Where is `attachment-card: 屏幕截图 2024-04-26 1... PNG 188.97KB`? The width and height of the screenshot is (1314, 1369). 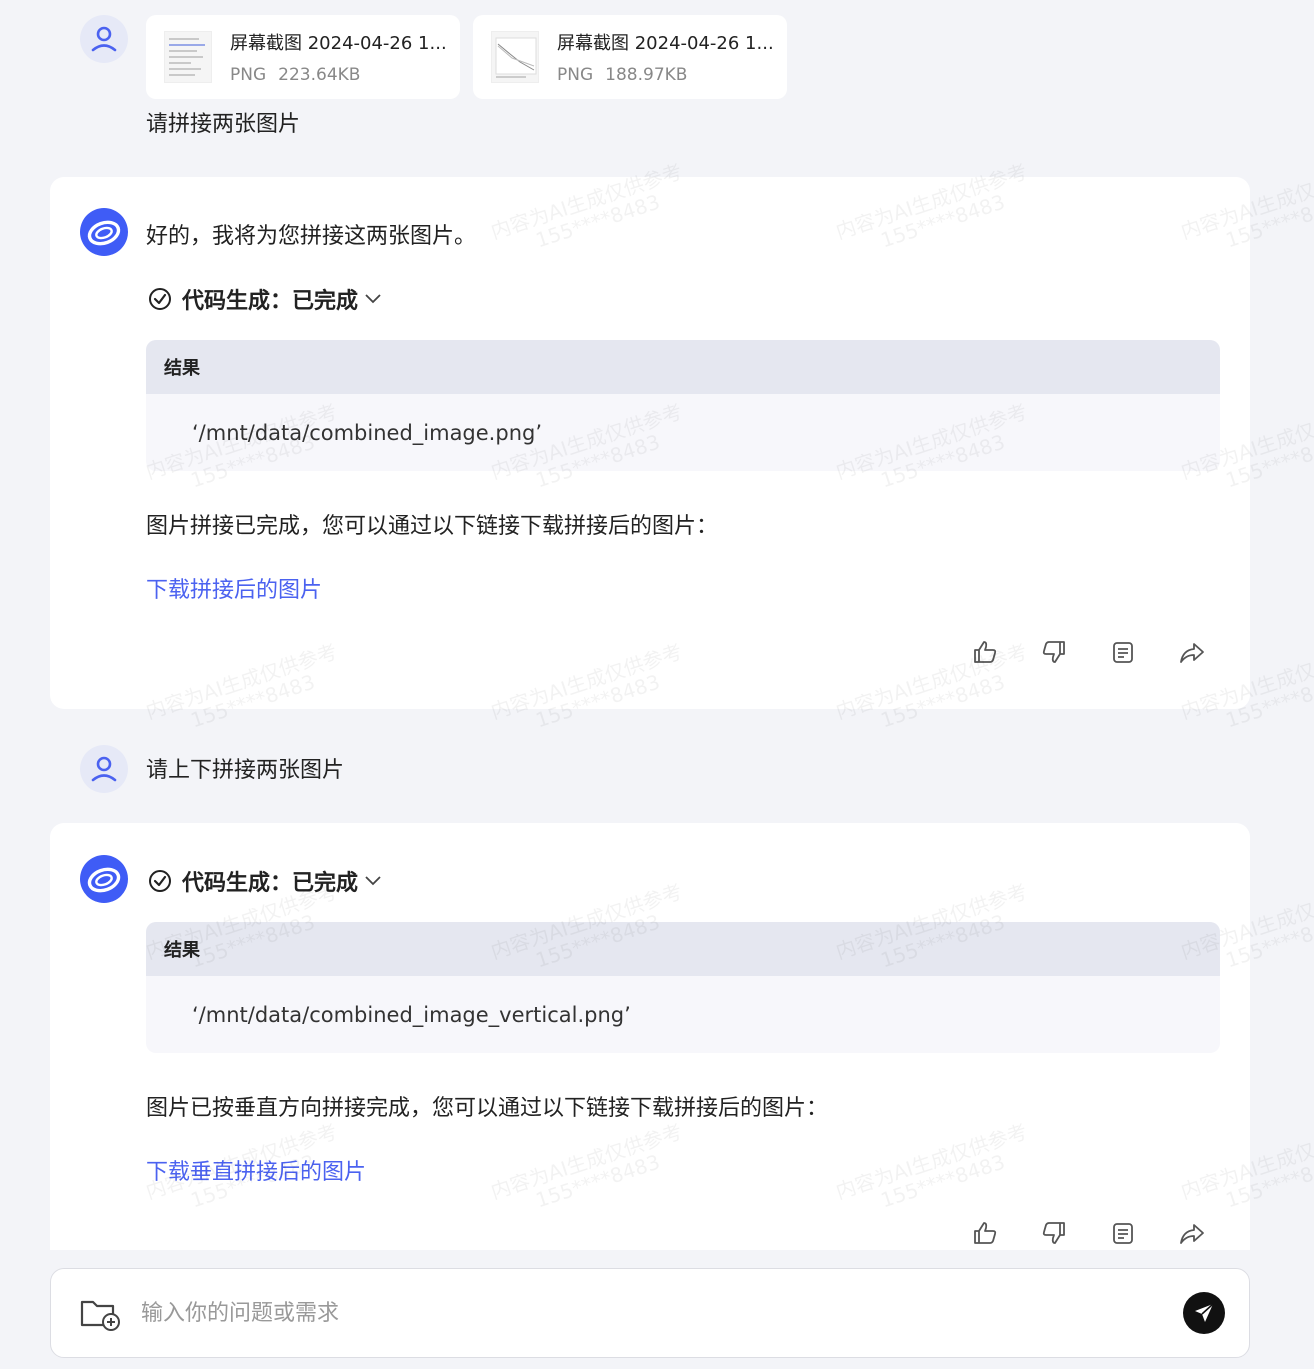 attachment-card: 屏幕截图 2024-04-26 1... PNG 188.97KB is located at coordinates (630, 57).